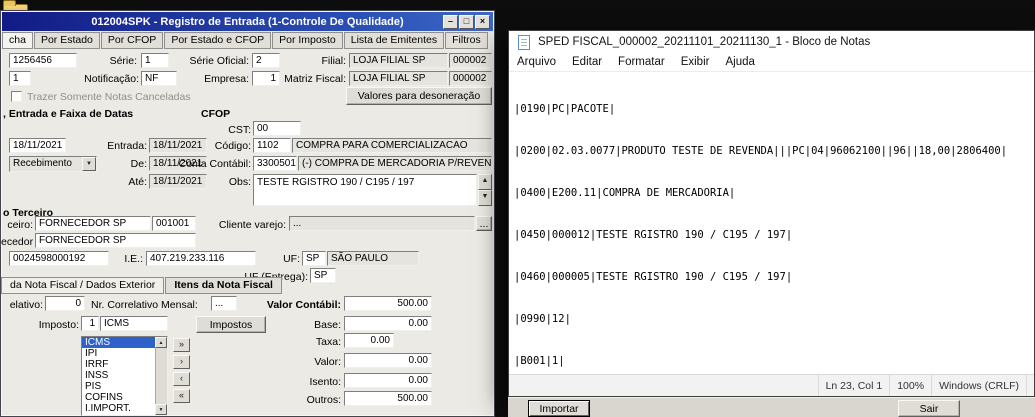 The height and width of the screenshot is (417, 1035). Describe the element at coordinates (43, 60) in the screenshot. I see `nf-number-field: 1256456` at that location.